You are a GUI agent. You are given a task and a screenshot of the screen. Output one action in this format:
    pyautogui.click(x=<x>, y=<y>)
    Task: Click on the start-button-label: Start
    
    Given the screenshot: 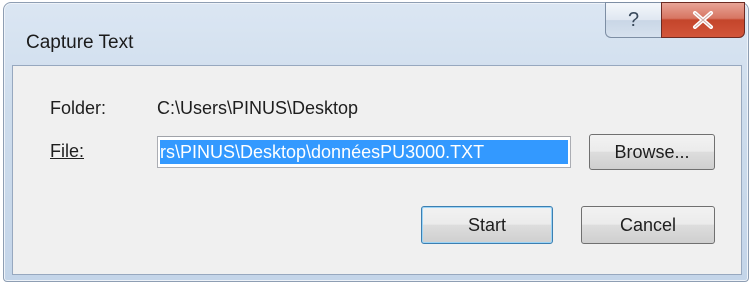 What is the action you would take?
    pyautogui.click(x=486, y=224)
    